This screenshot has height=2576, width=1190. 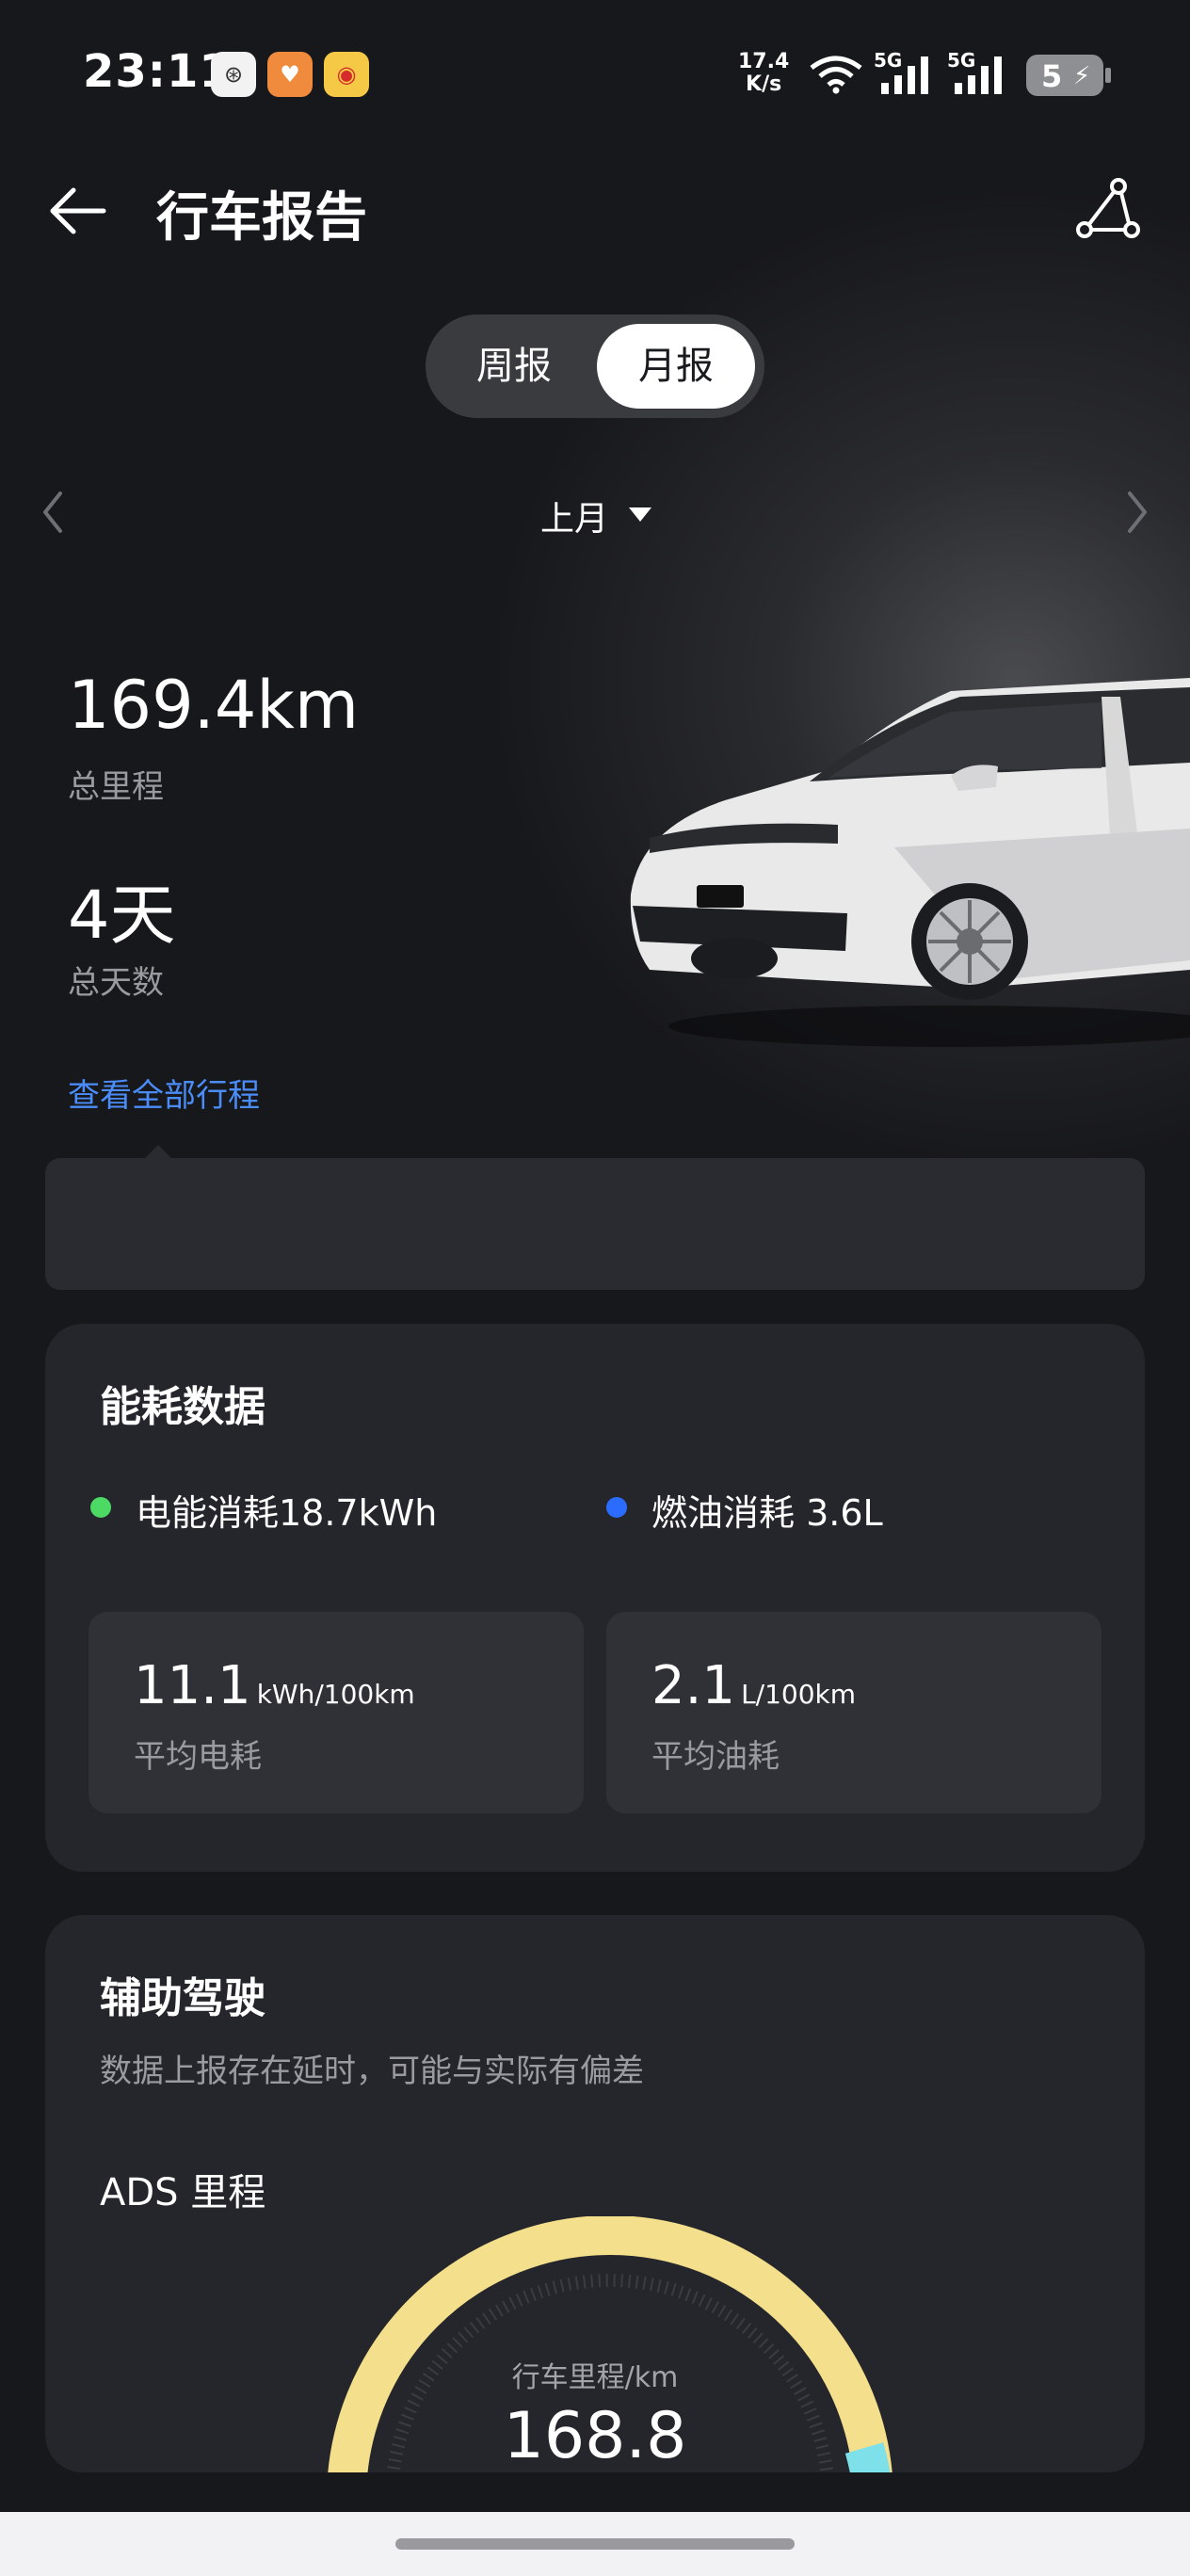 I want to click on system-nav-bar, so click(x=595, y=2544).